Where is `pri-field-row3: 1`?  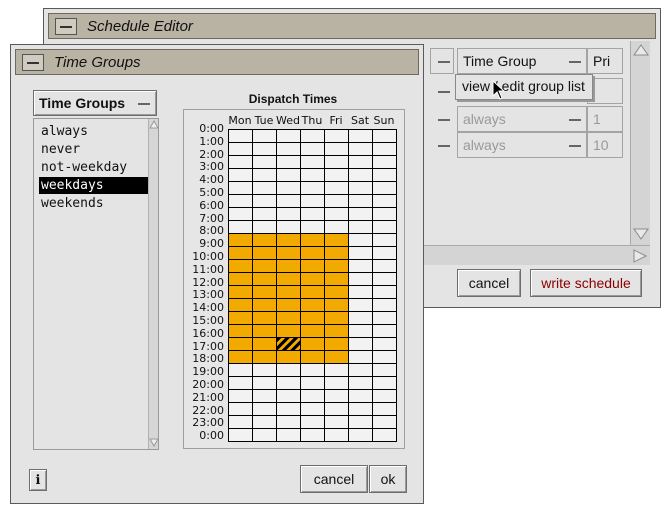
pri-field-row3: 1 is located at coordinates (605, 119).